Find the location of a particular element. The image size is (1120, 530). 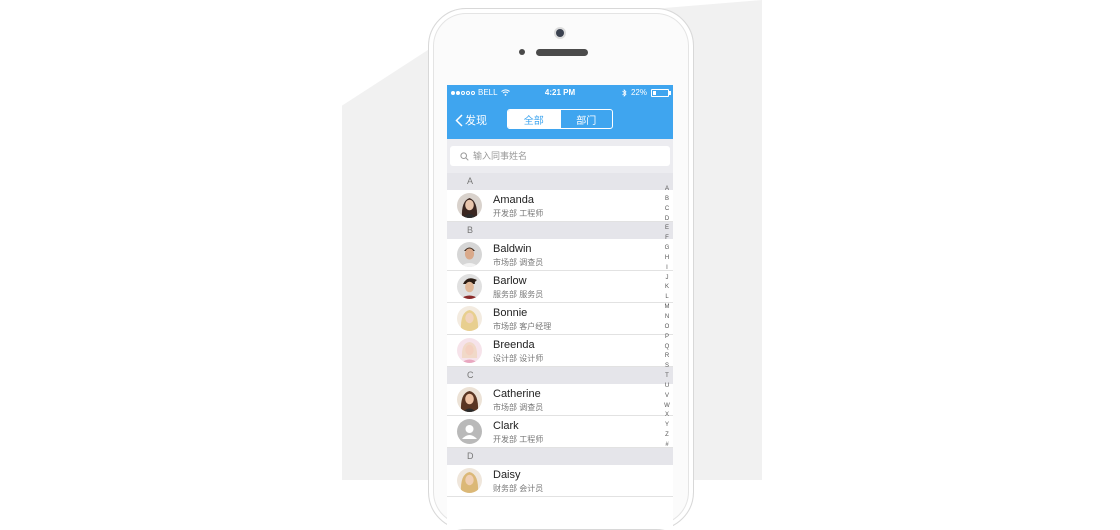

tab-all: 全部 is located at coordinates (534, 119).